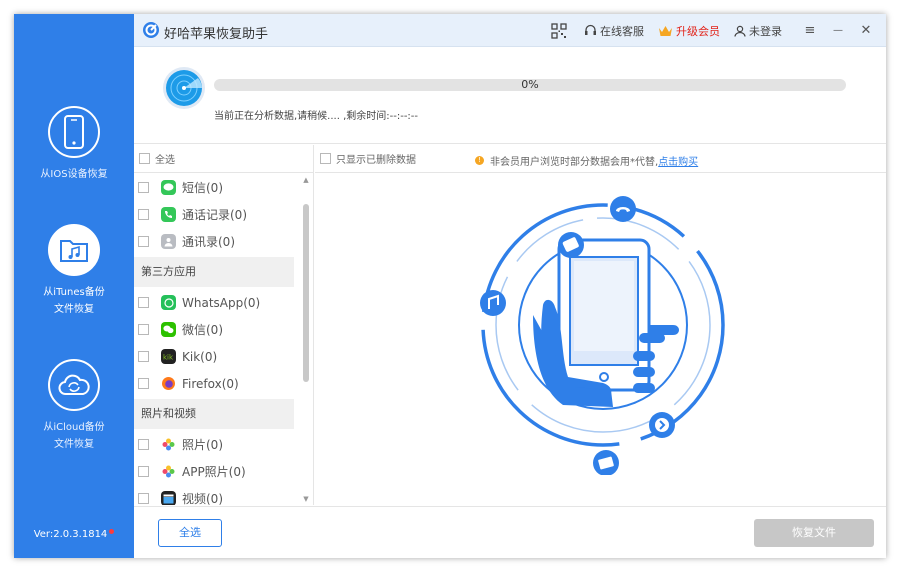 This screenshot has height=572, width=900. I want to click on progress-percent: 0%, so click(530, 84).